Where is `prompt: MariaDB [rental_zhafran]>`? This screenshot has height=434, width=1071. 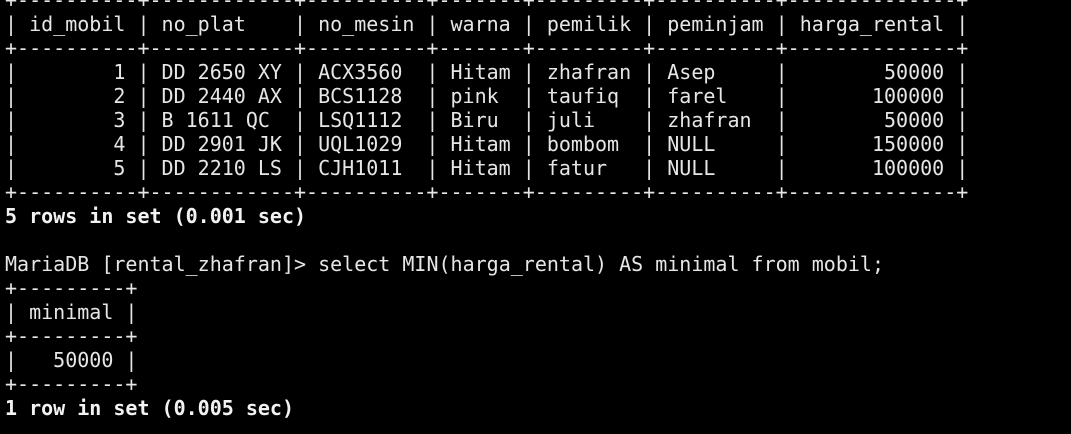 prompt: MariaDB [rental_zhafran]> is located at coordinates (162, 264).